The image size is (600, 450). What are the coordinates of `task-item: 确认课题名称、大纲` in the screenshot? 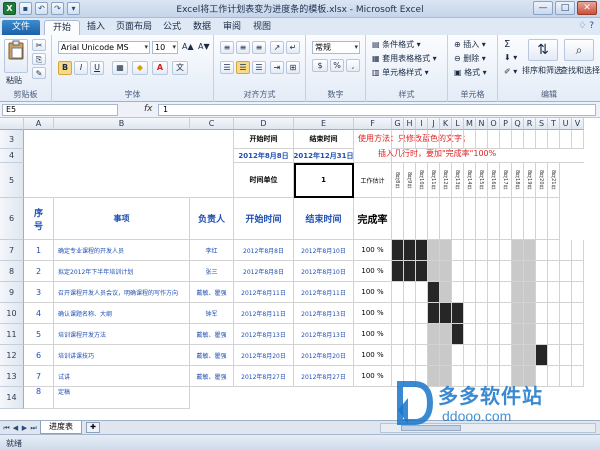 It's located at (122, 313).